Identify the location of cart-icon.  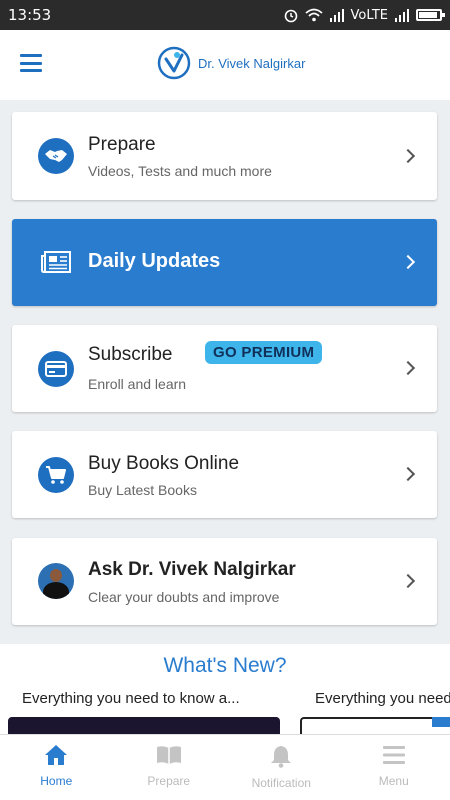
(56, 475).